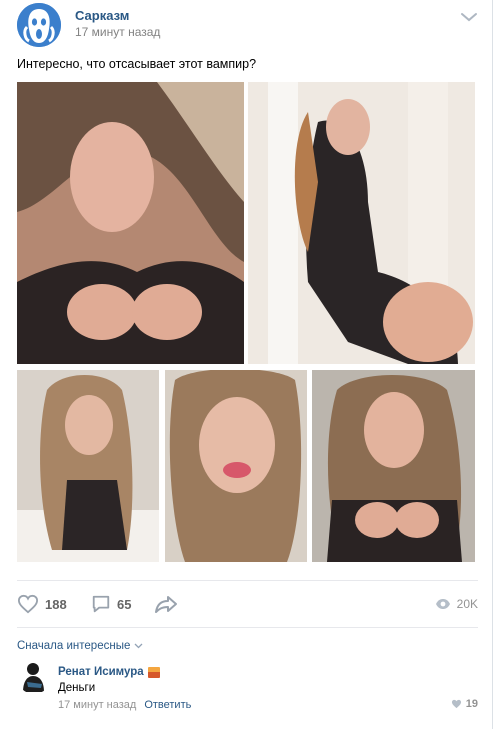 This screenshot has width=498, height=729. Describe the element at coordinates (471, 704) in the screenshot. I see `comment-like-count: 19` at that location.